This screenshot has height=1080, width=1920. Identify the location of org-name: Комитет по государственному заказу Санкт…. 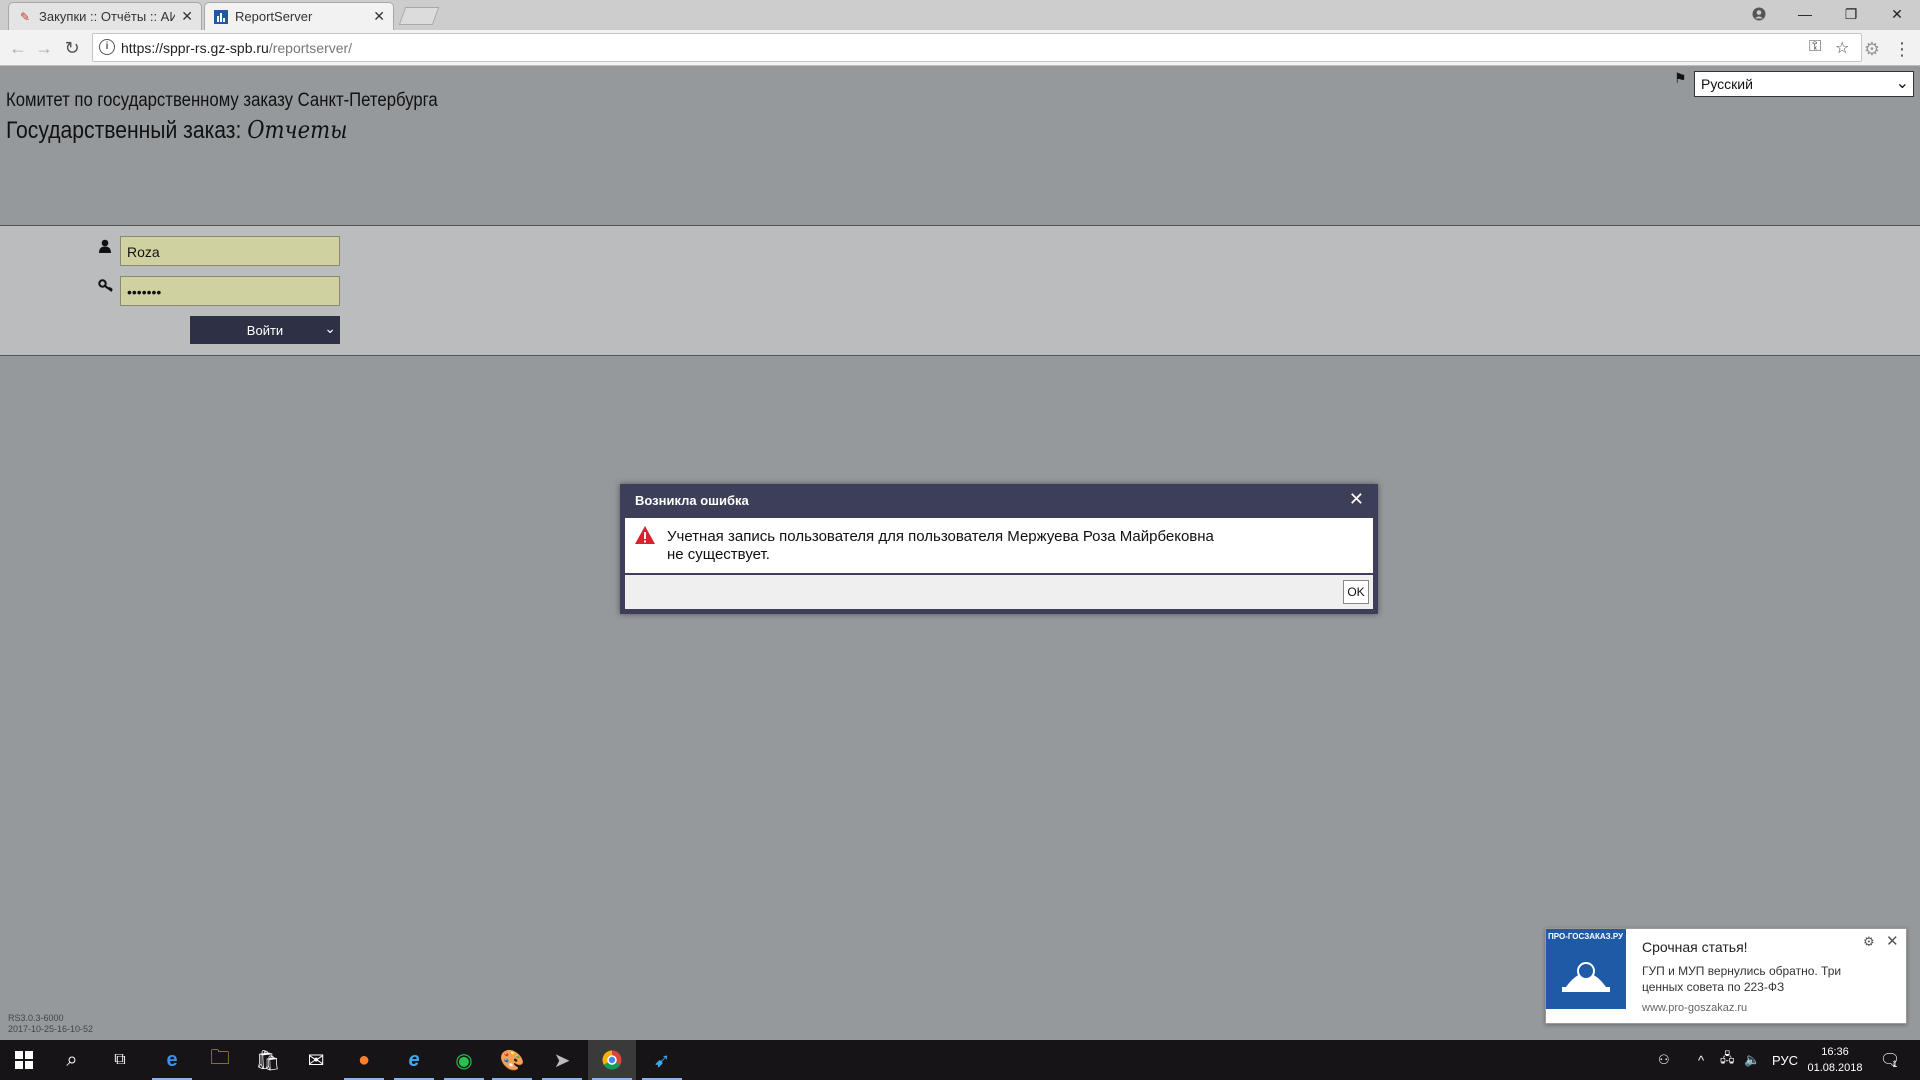
(222, 100).